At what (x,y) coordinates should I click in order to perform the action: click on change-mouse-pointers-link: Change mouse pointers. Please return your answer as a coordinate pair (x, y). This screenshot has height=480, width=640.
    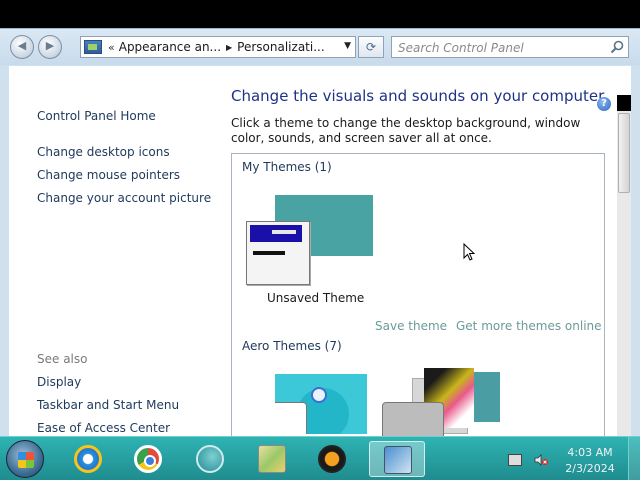
    Looking at the image, I should click on (108, 175).